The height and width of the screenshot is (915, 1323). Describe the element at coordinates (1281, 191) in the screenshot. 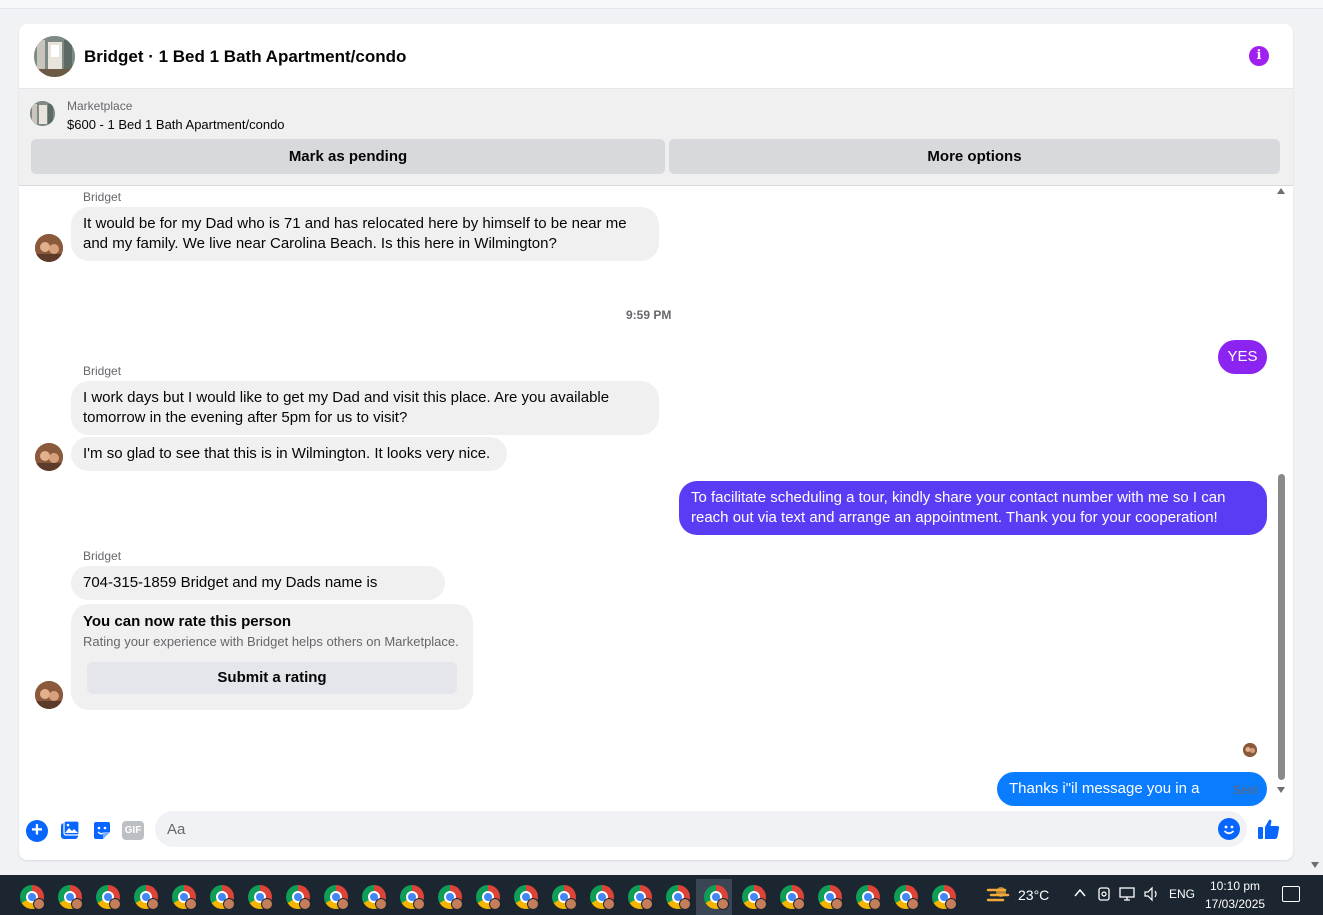

I see `scroll-up-arrow` at that location.